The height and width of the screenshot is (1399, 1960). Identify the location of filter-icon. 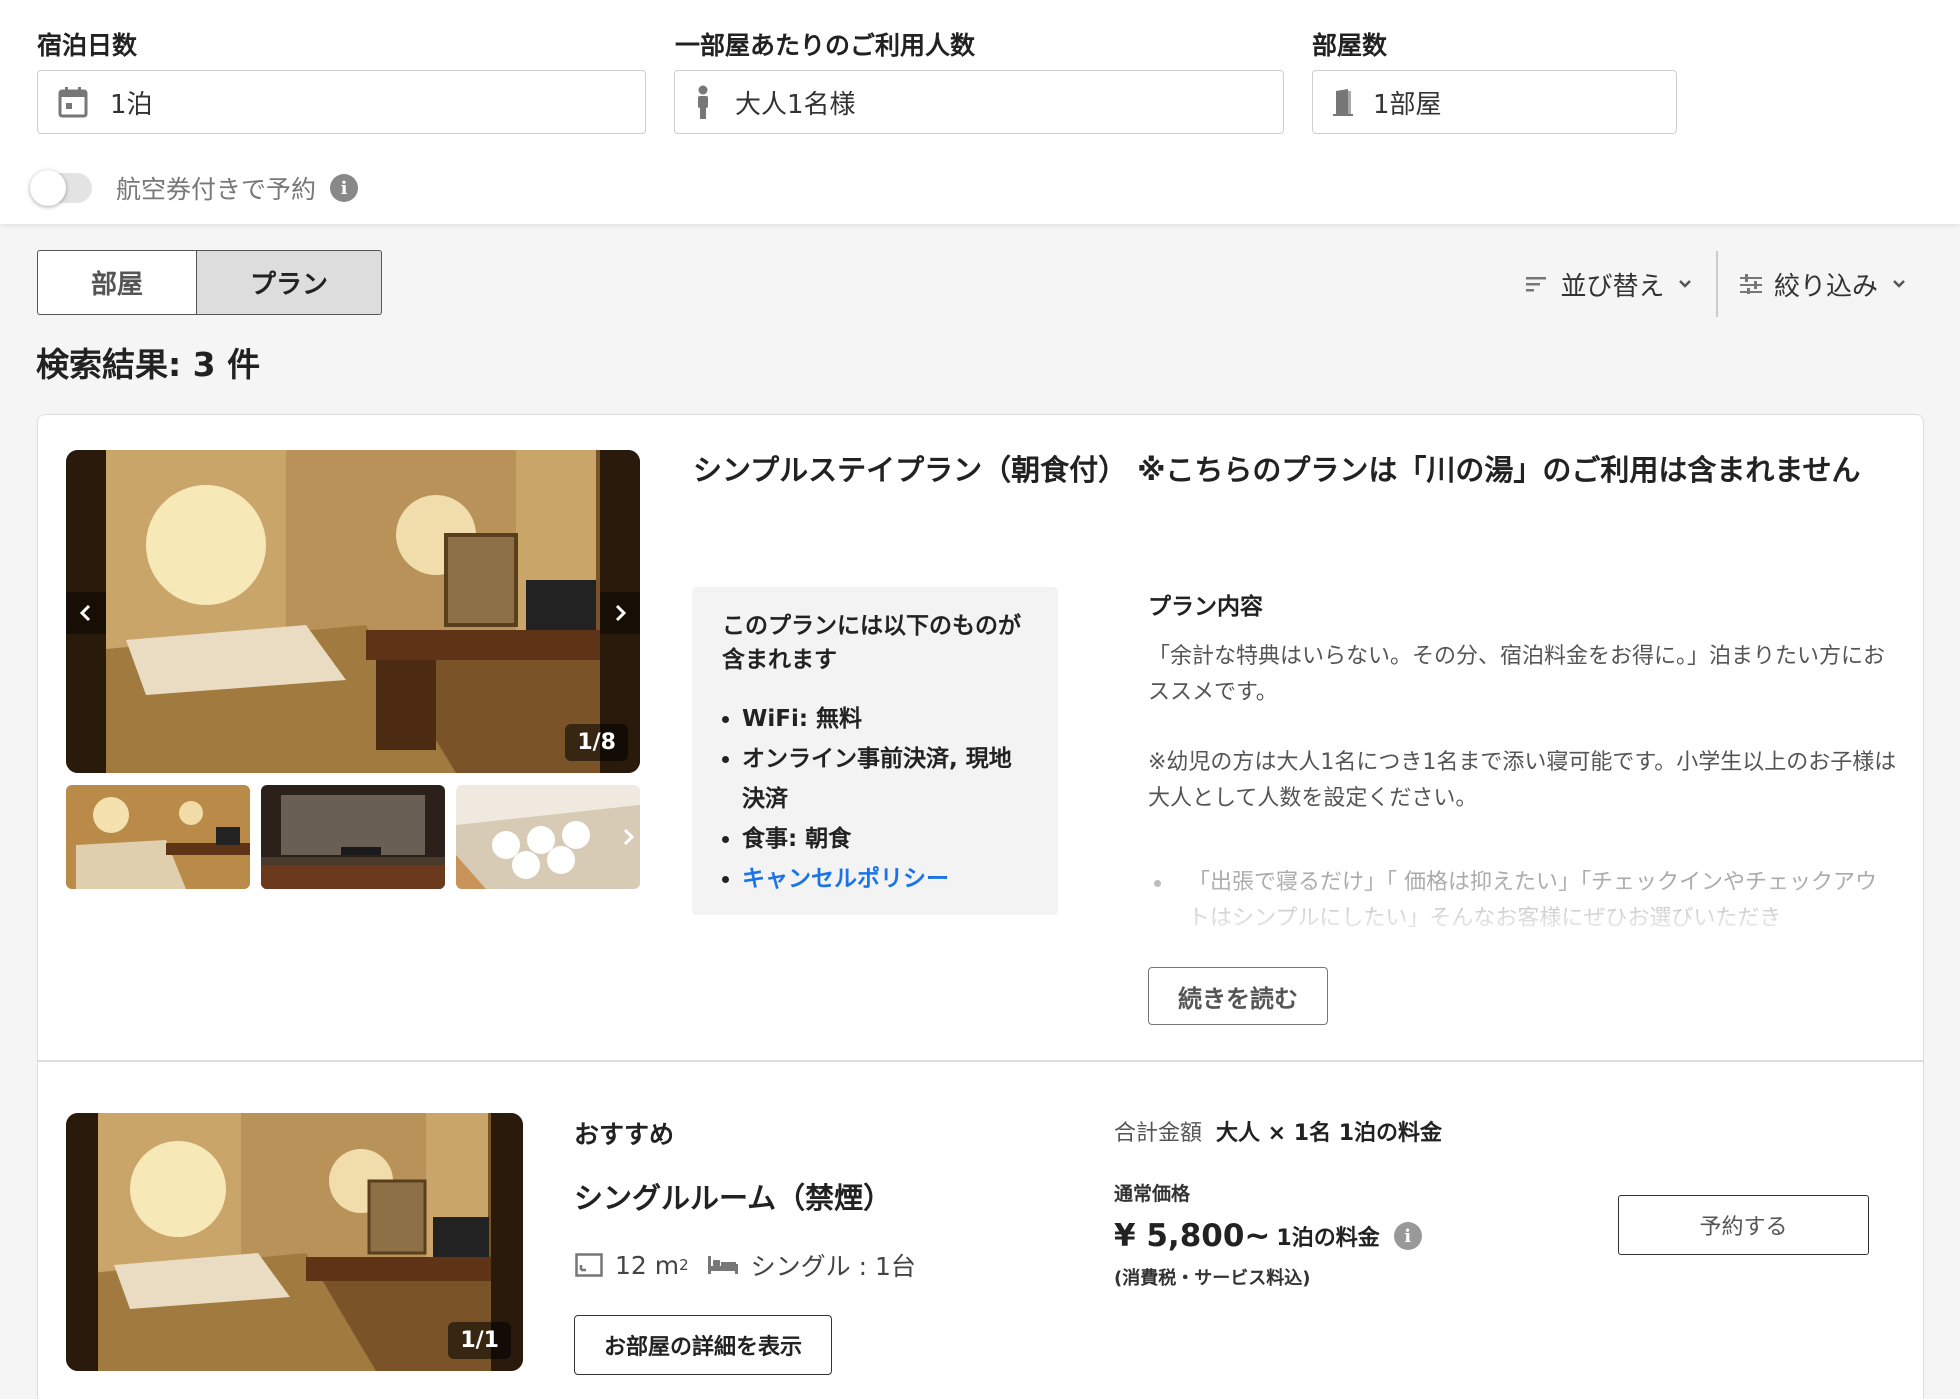
(1750, 284).